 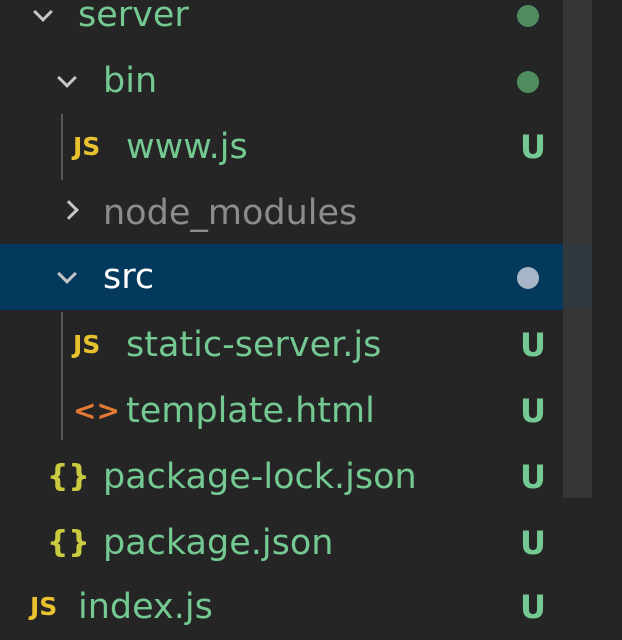 I want to click on tree-item-package-json: {} package.json U, so click(x=296, y=543).